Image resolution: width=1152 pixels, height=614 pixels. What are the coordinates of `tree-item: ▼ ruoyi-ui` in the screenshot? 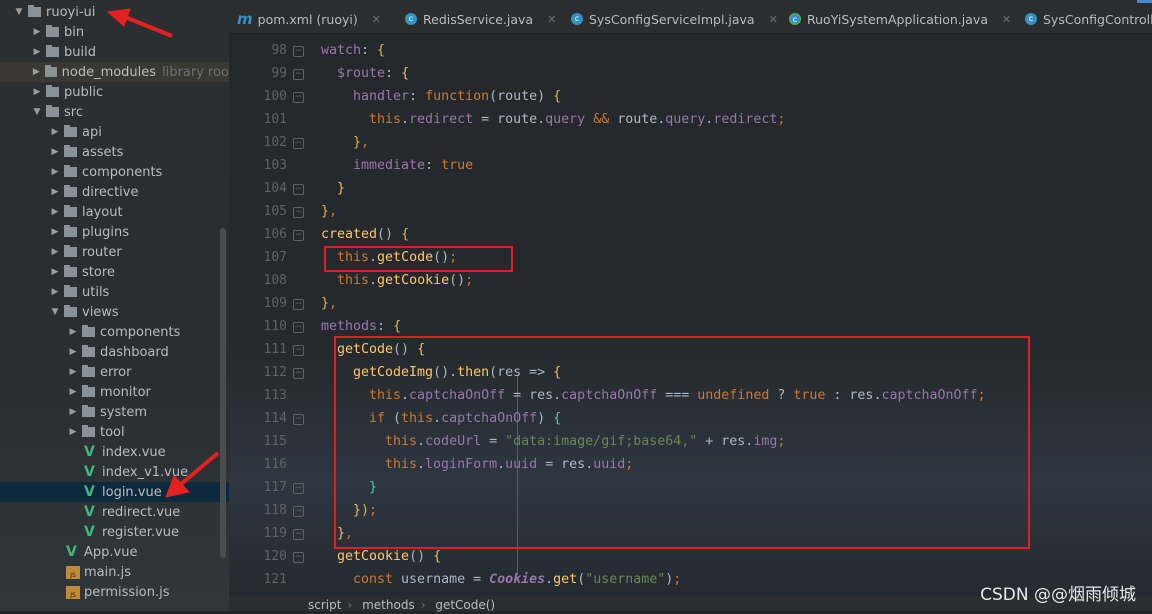 It's located at (114, 12).